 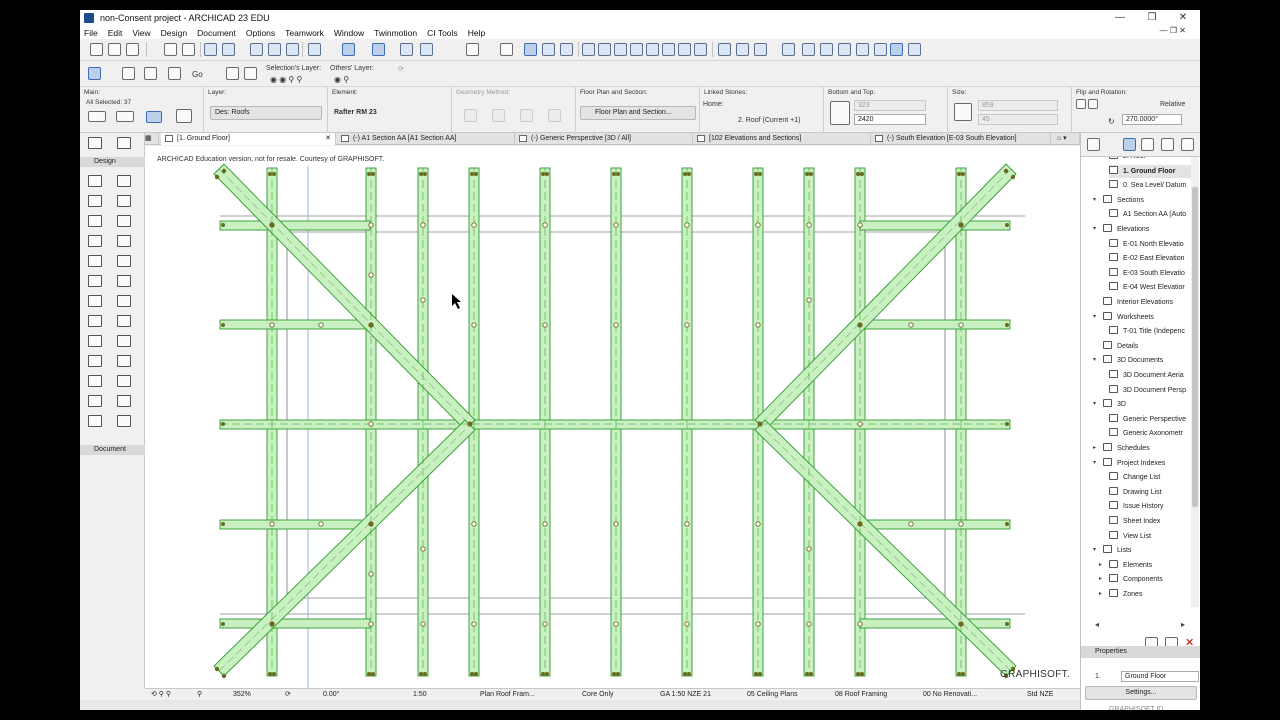 I want to click on split-icon, so click(x=604, y=49).